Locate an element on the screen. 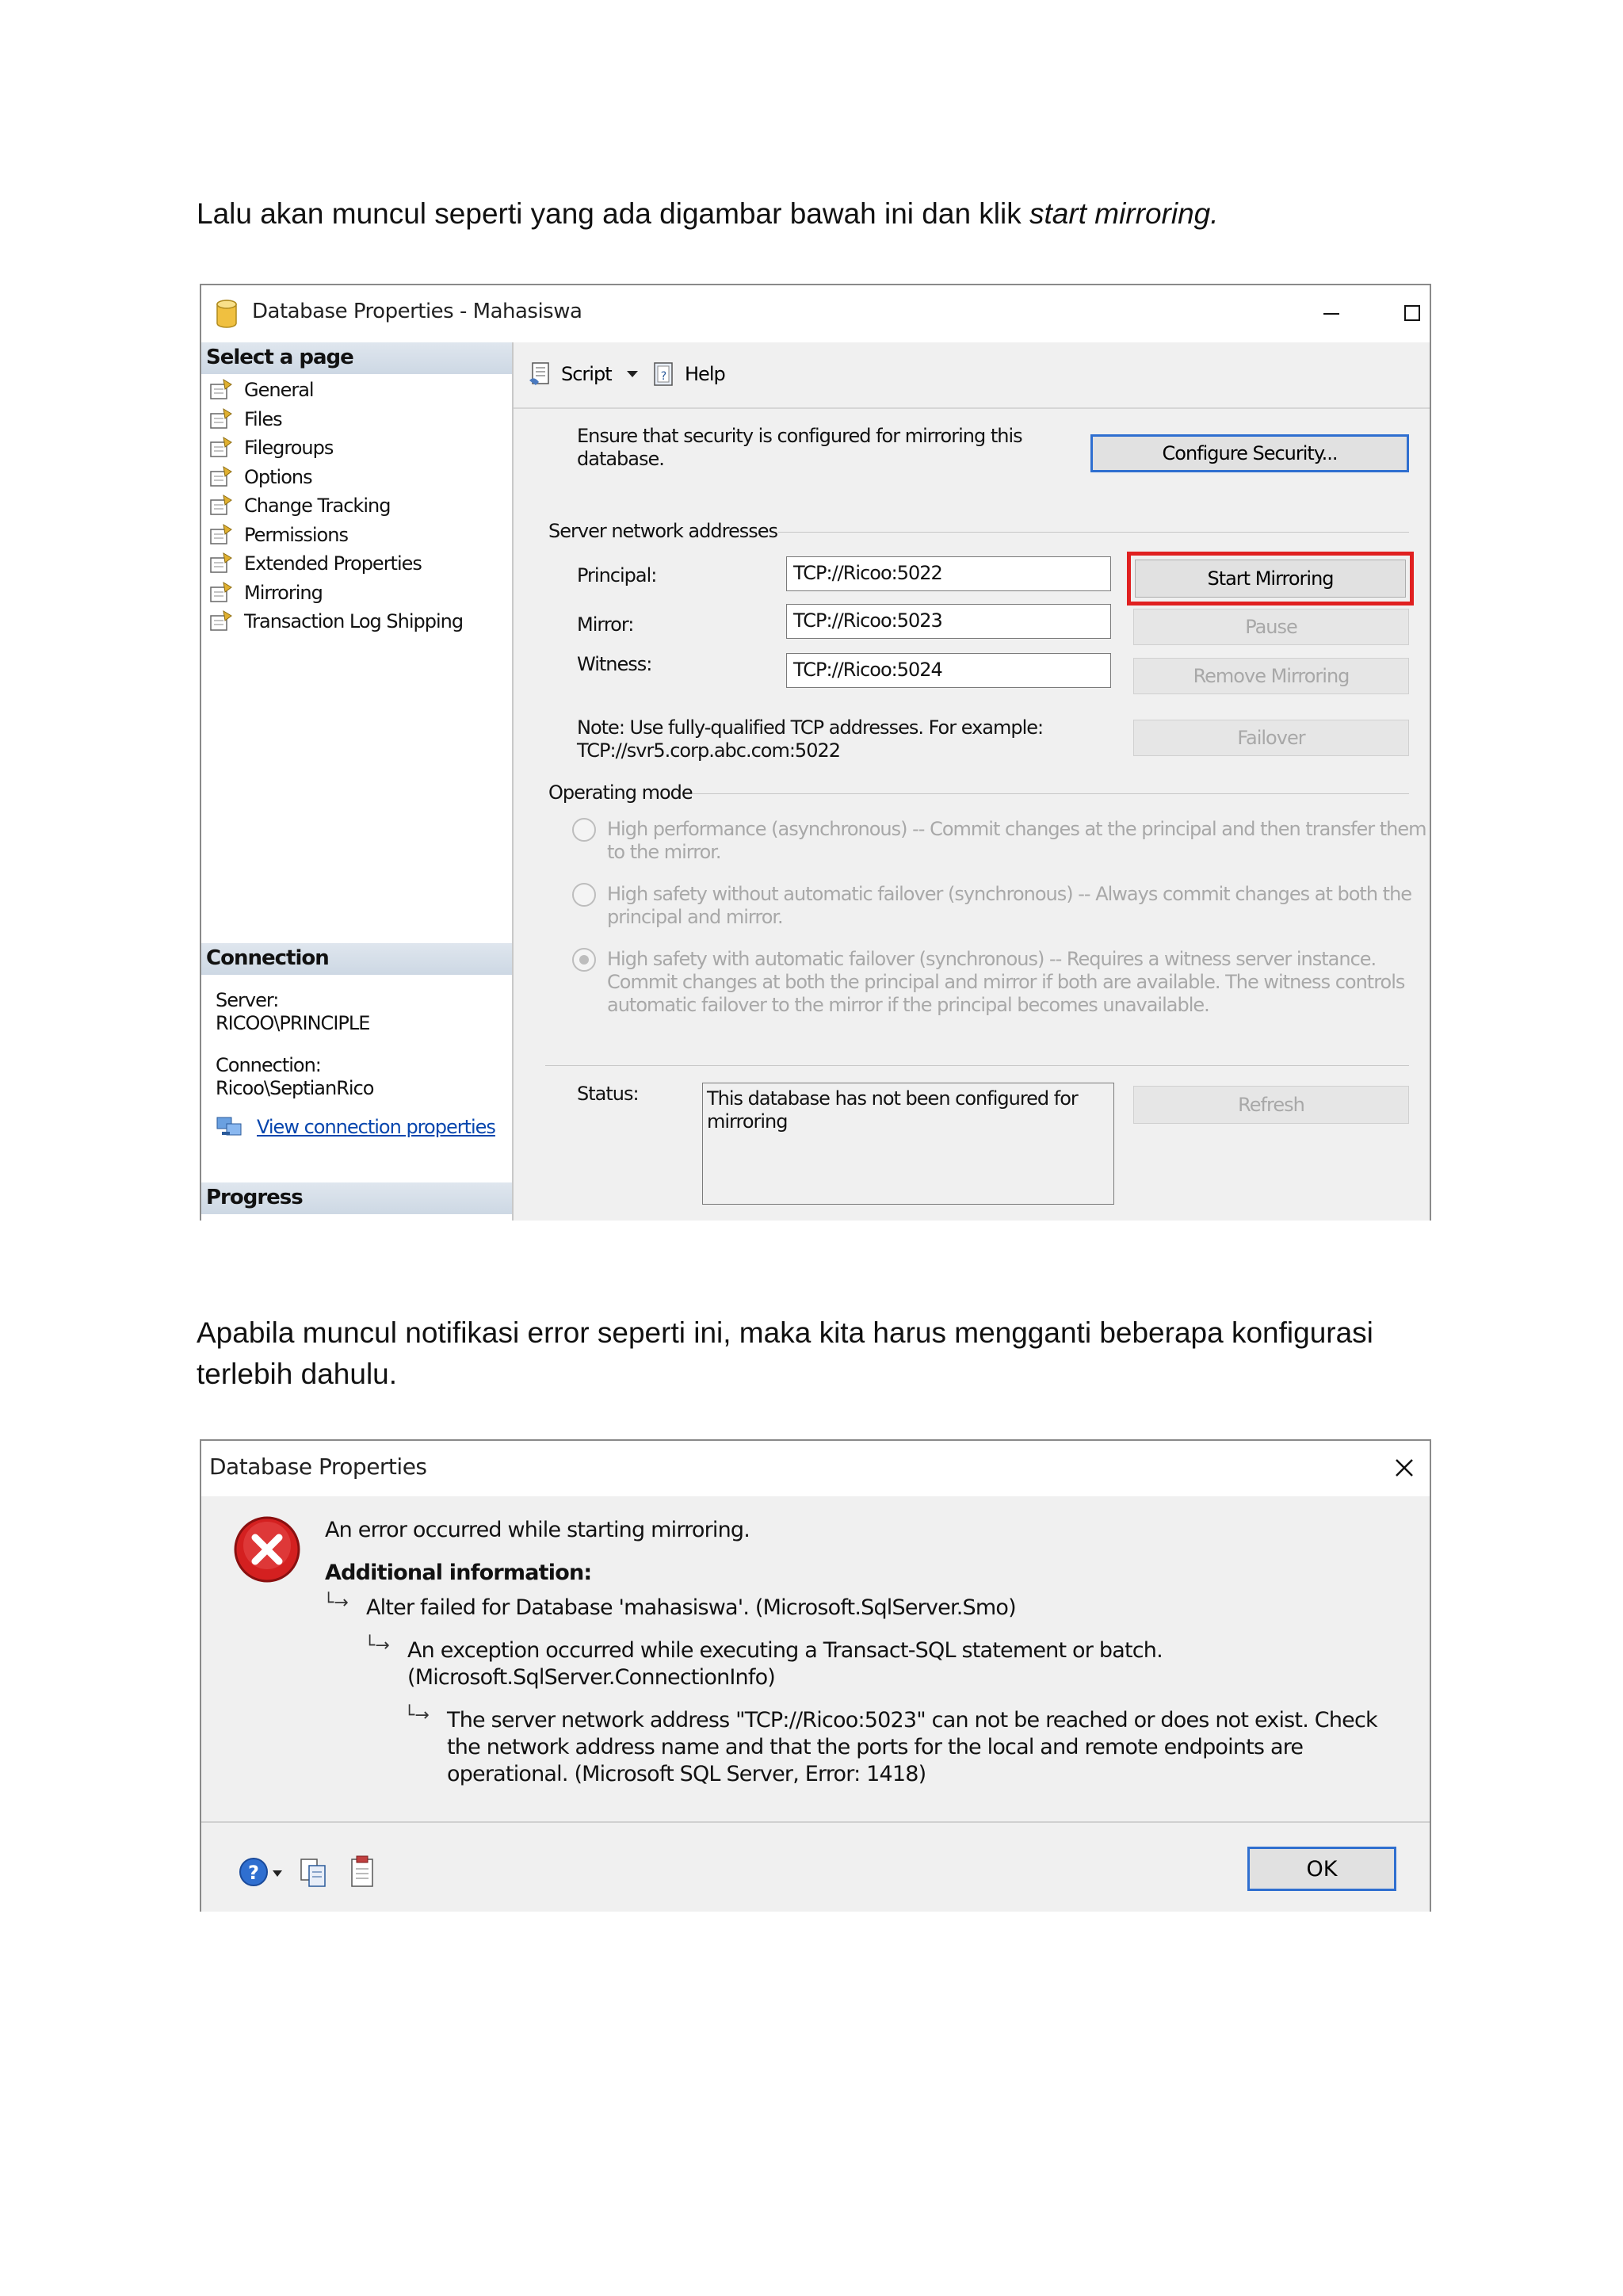 Image resolution: width=1623 pixels, height=2296 pixels. mode2-line2: principal and mirror. is located at coordinates (695, 917).